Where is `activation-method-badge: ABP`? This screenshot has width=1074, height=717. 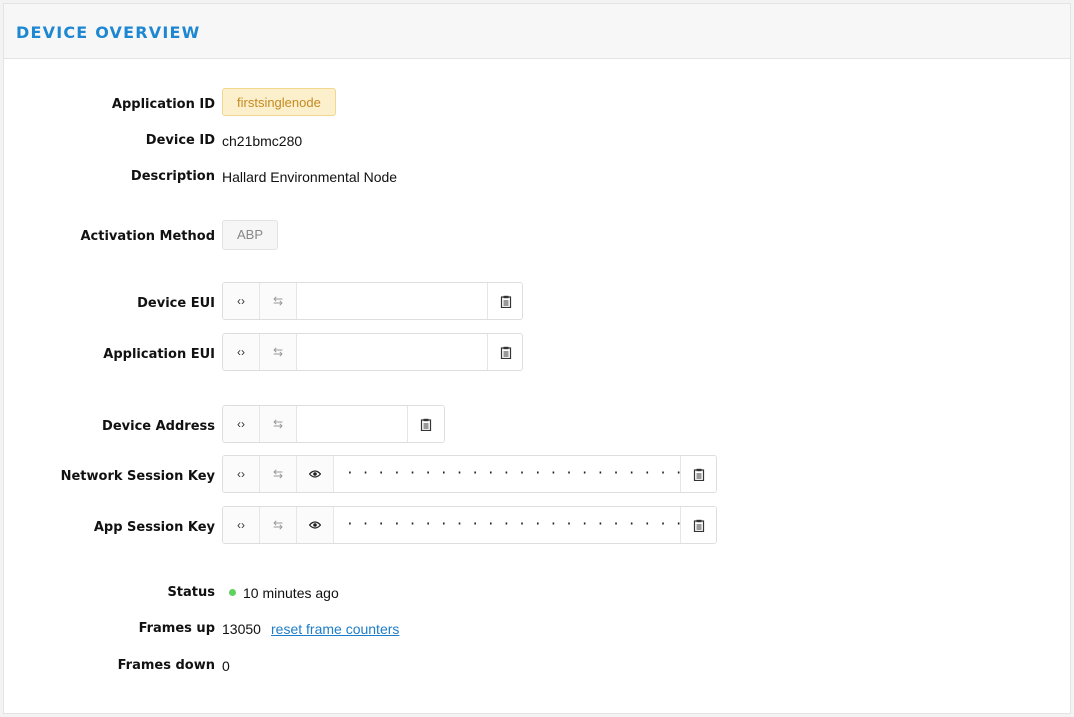 activation-method-badge: ABP is located at coordinates (250, 235).